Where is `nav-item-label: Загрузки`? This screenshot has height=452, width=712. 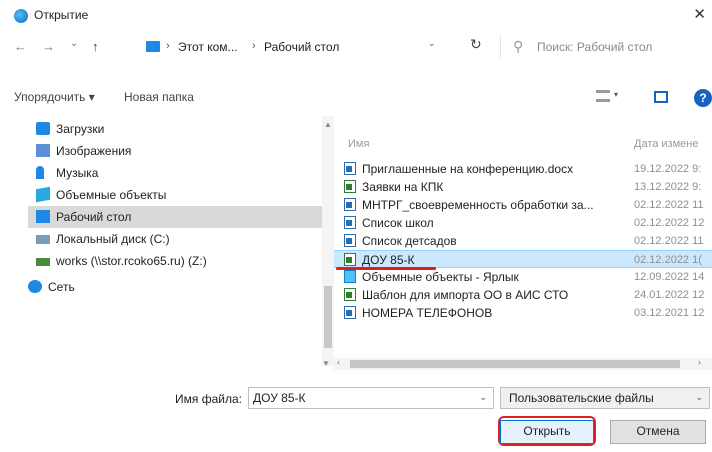
nav-item-label: Загрузки is located at coordinates (80, 129).